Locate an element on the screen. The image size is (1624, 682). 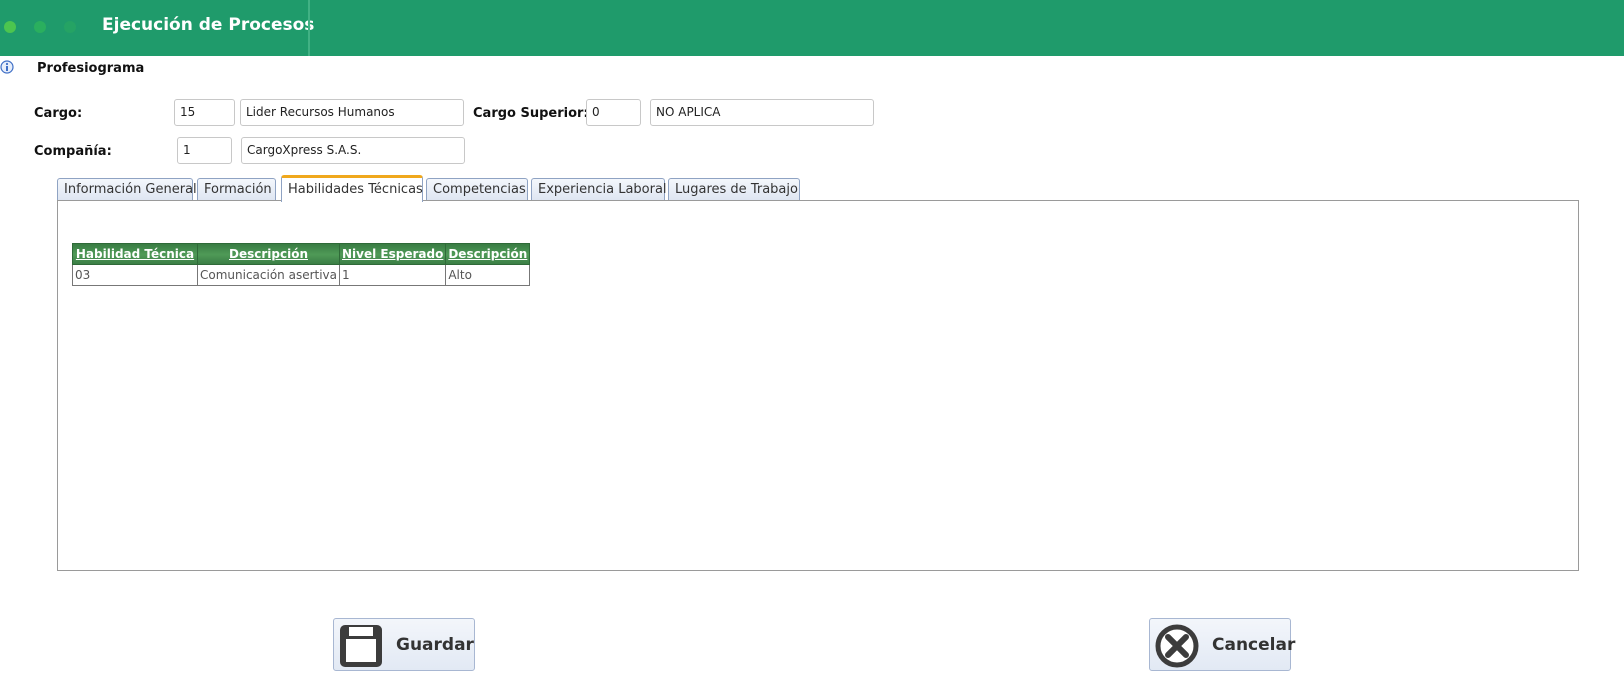
cell-descripcion: Comunicación asertiva is located at coordinates (268, 275).